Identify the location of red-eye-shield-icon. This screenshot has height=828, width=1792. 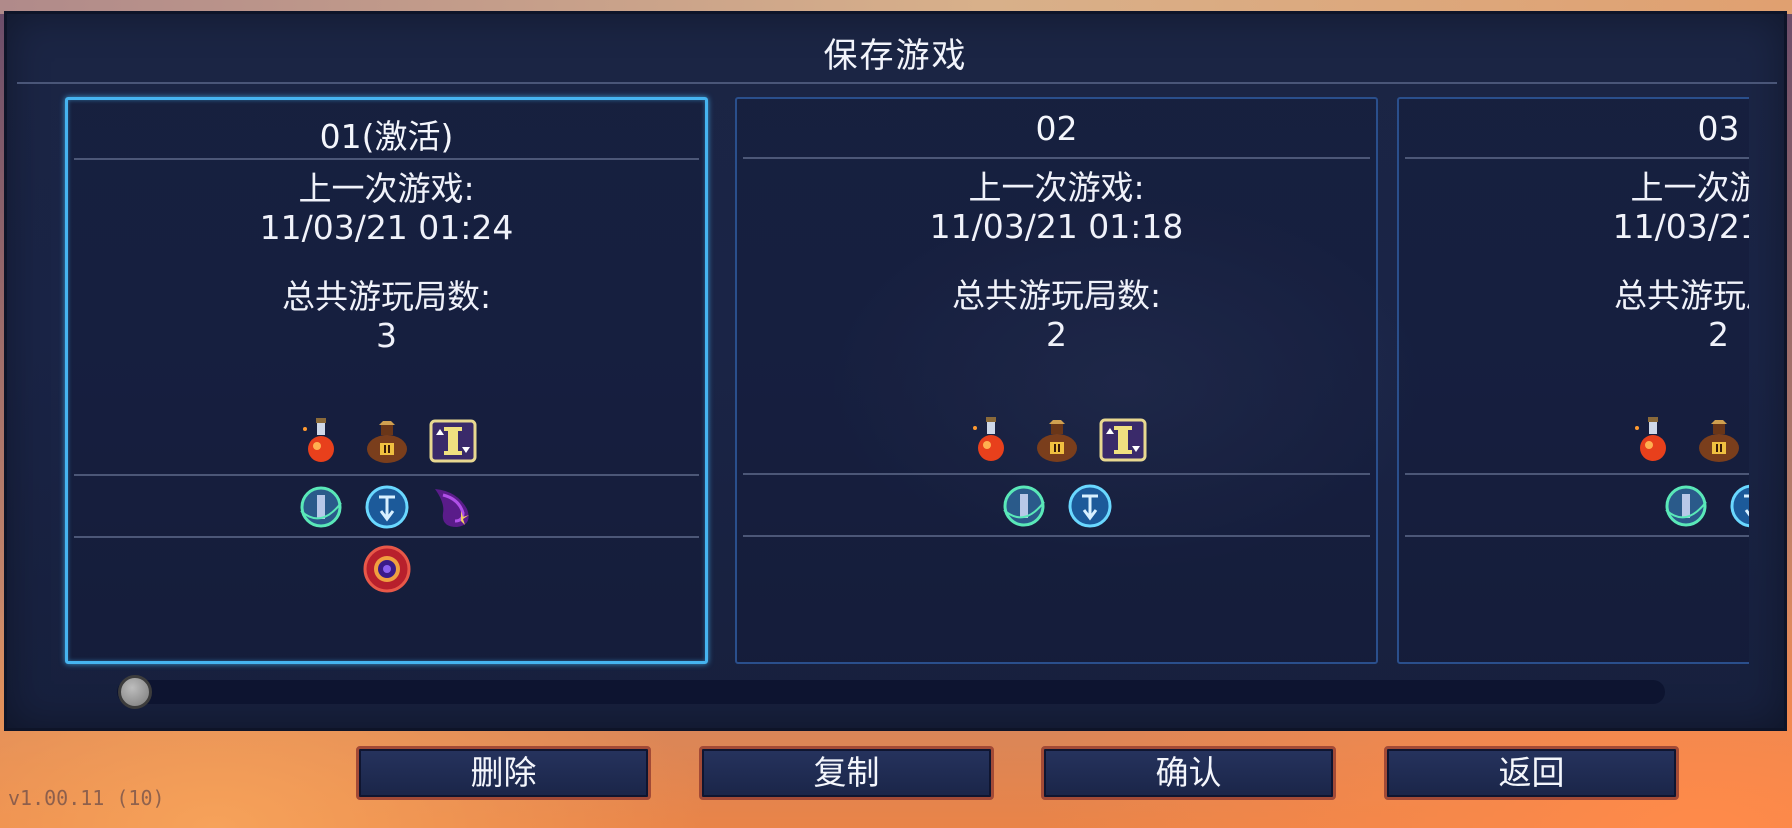
(386, 569).